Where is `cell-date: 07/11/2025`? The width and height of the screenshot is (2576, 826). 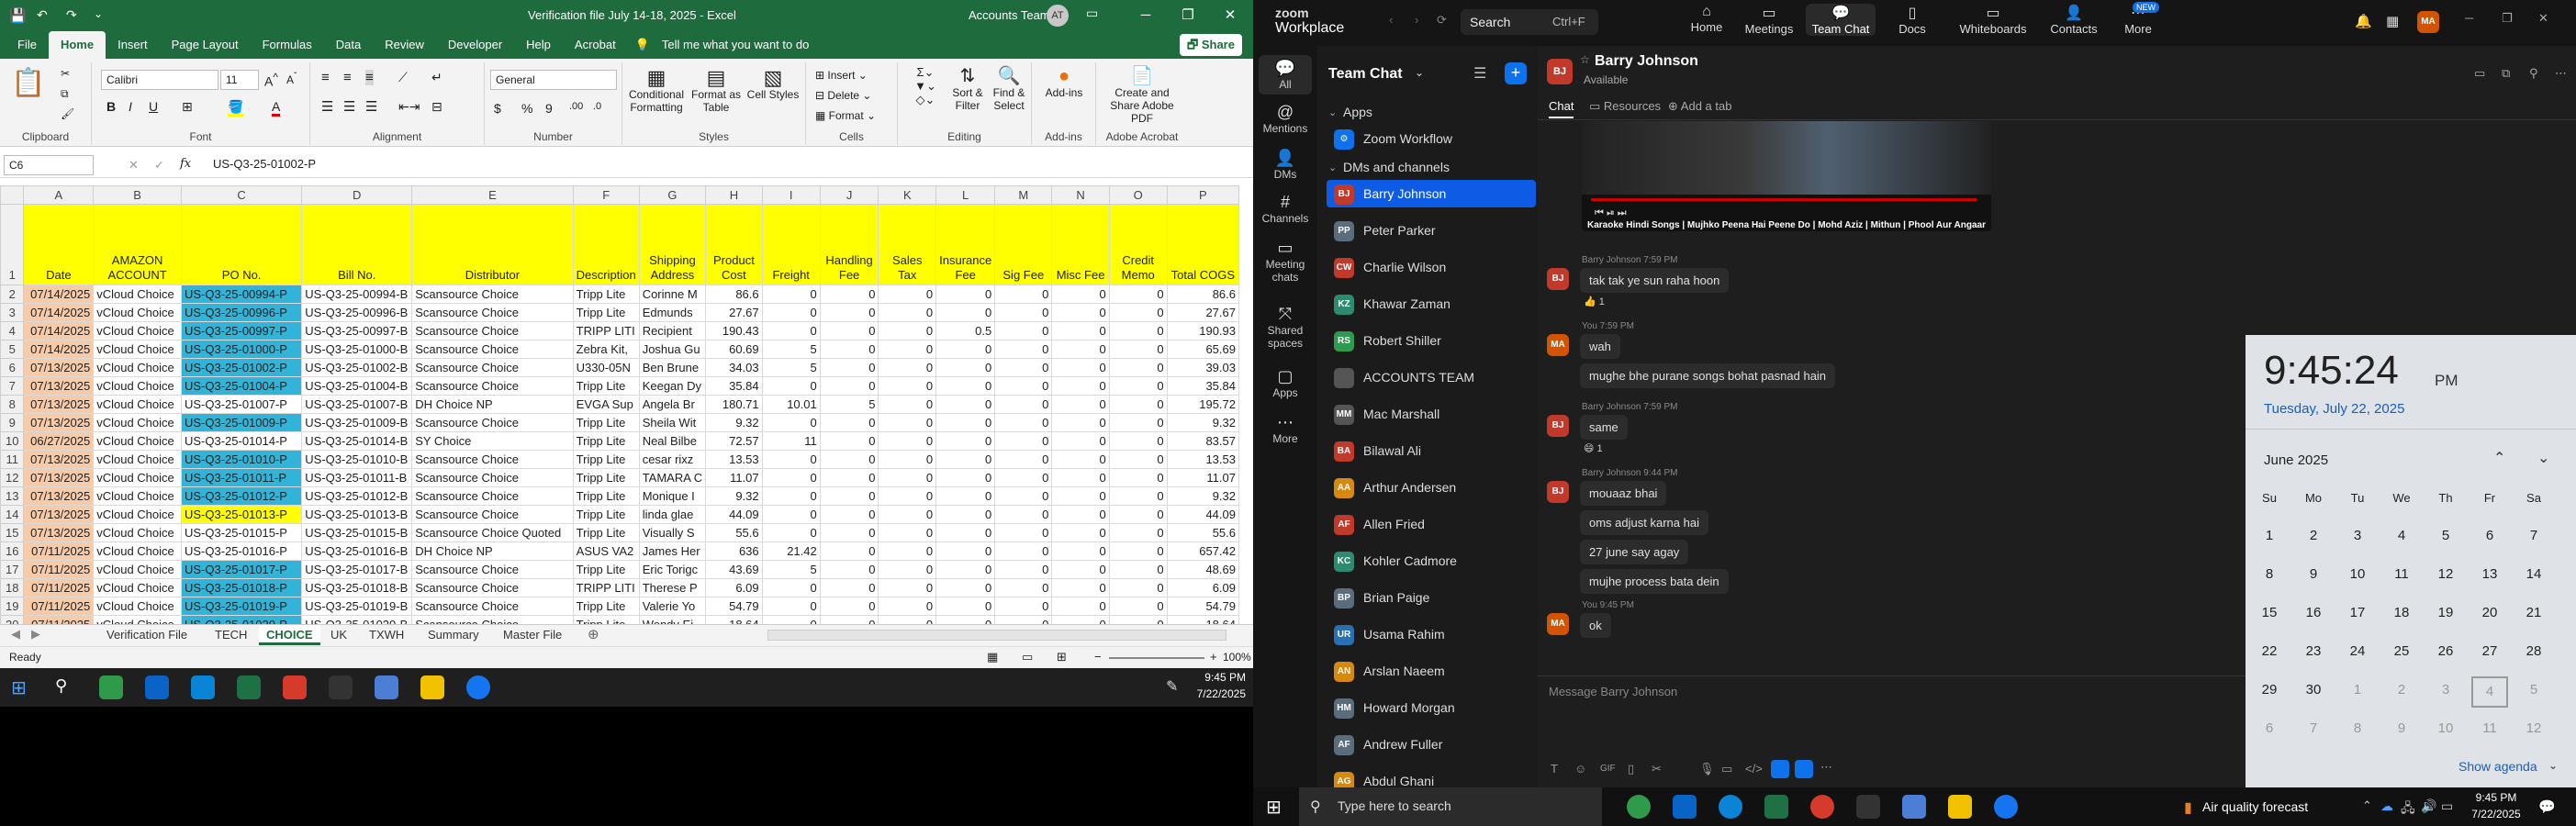 cell-date: 07/11/2025 is located at coordinates (59, 551).